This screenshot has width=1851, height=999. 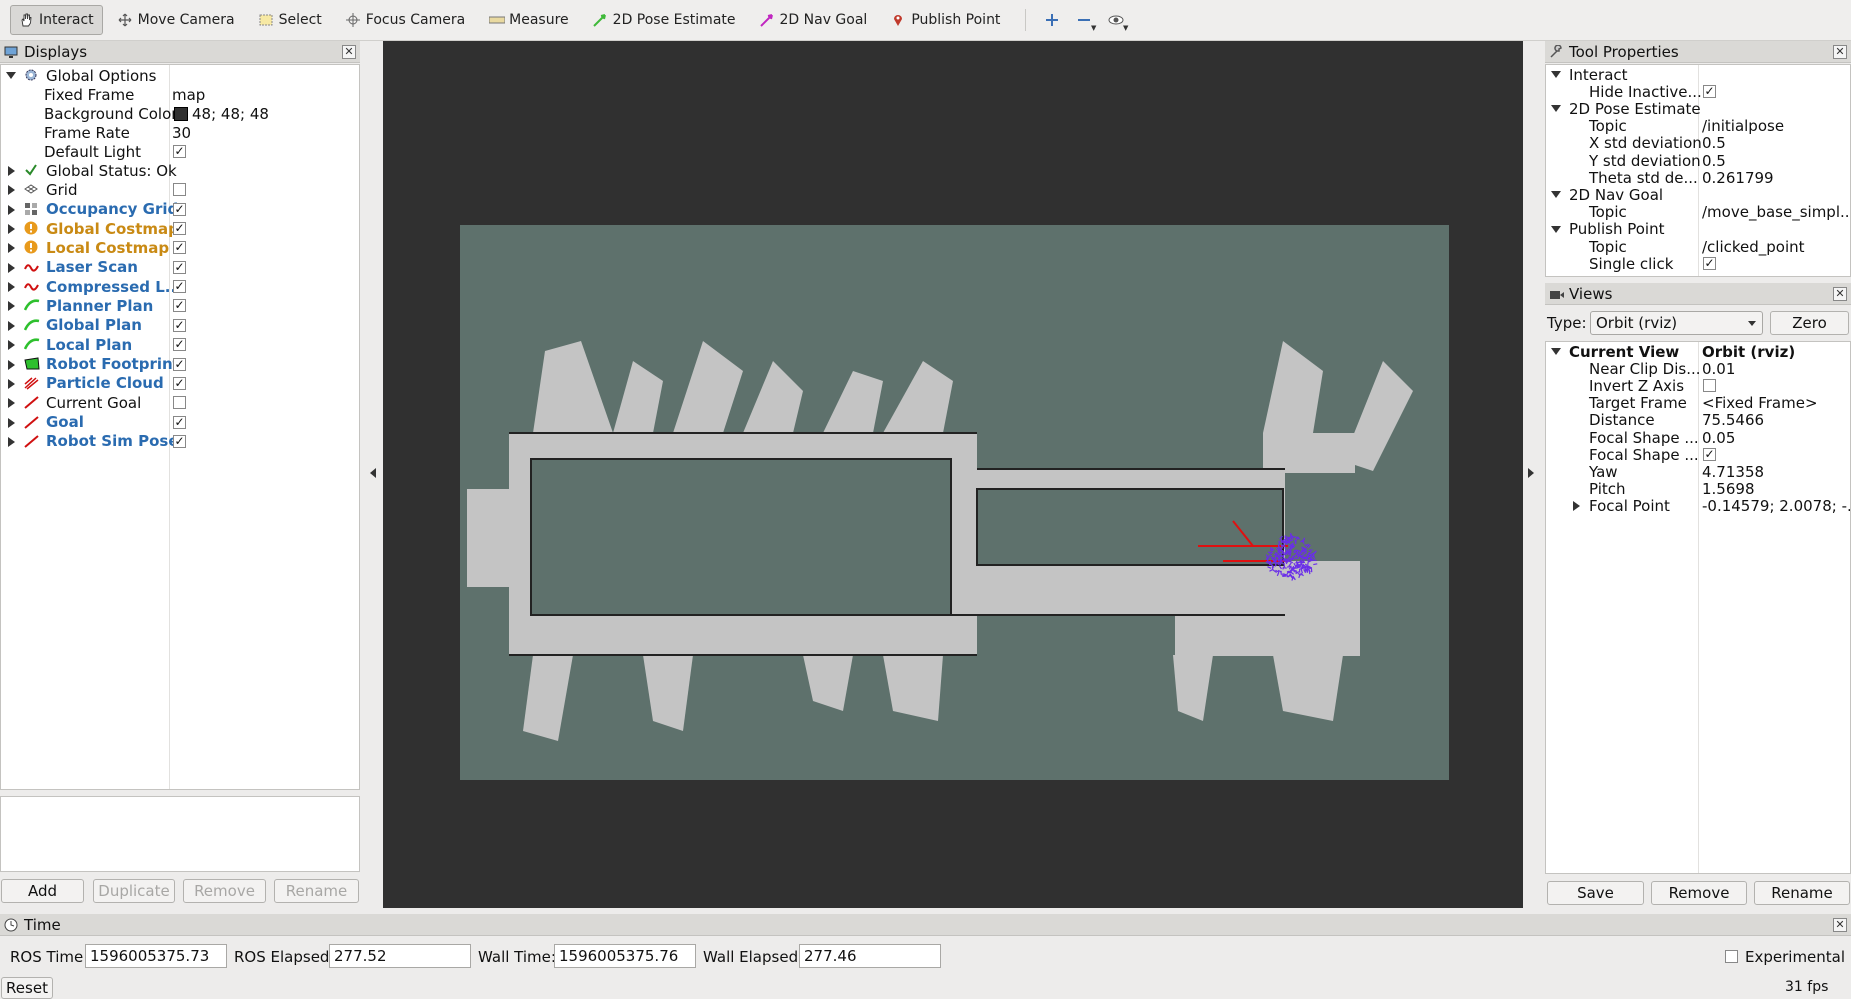 I want to click on display-item: Compressed L...✓, so click(x=180, y=286).